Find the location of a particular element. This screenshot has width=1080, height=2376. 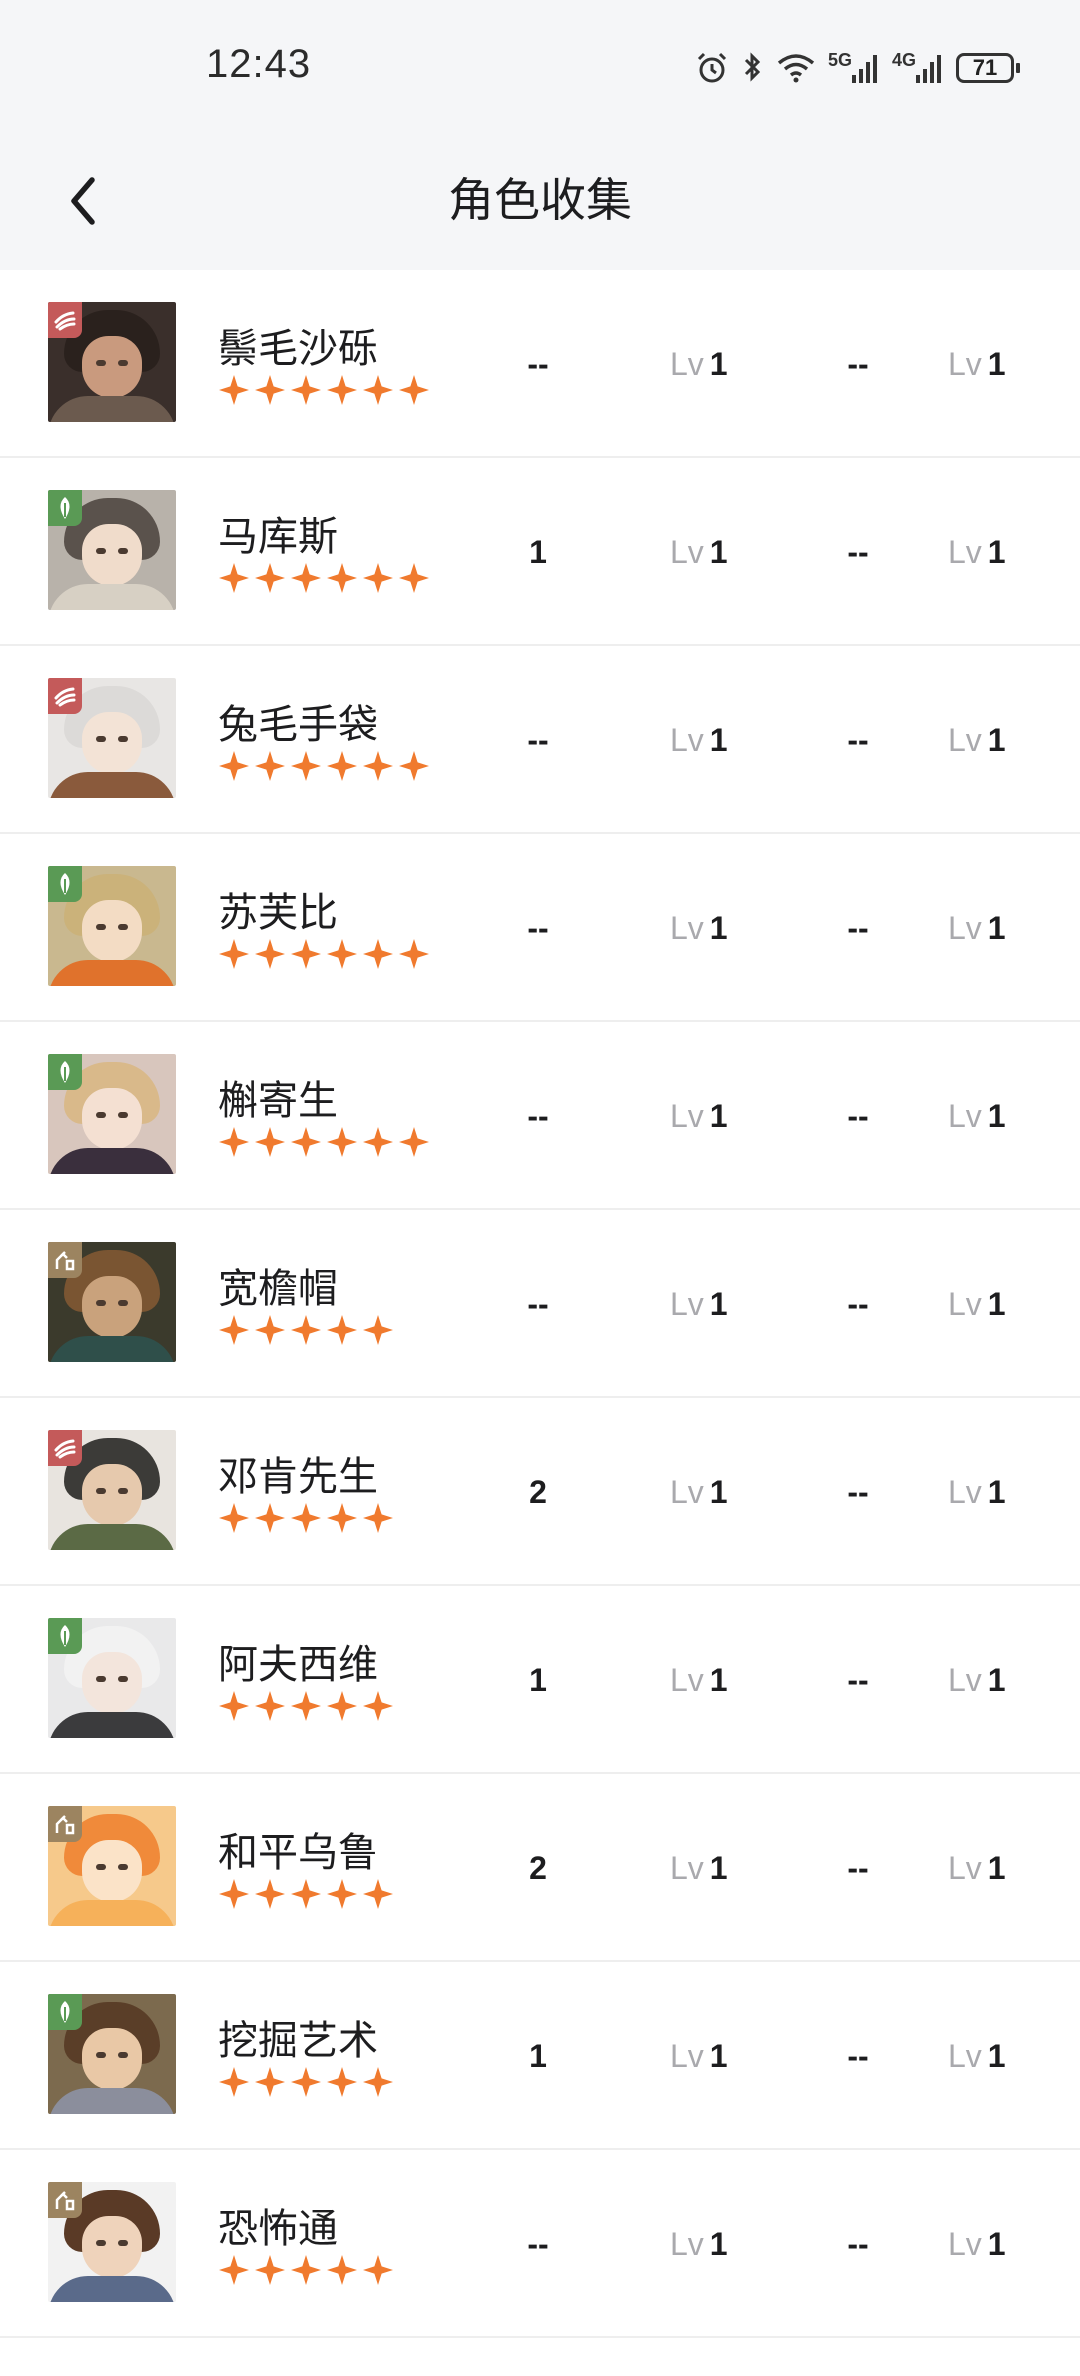

character-name: 苏芙比 is located at coordinates (278, 913).